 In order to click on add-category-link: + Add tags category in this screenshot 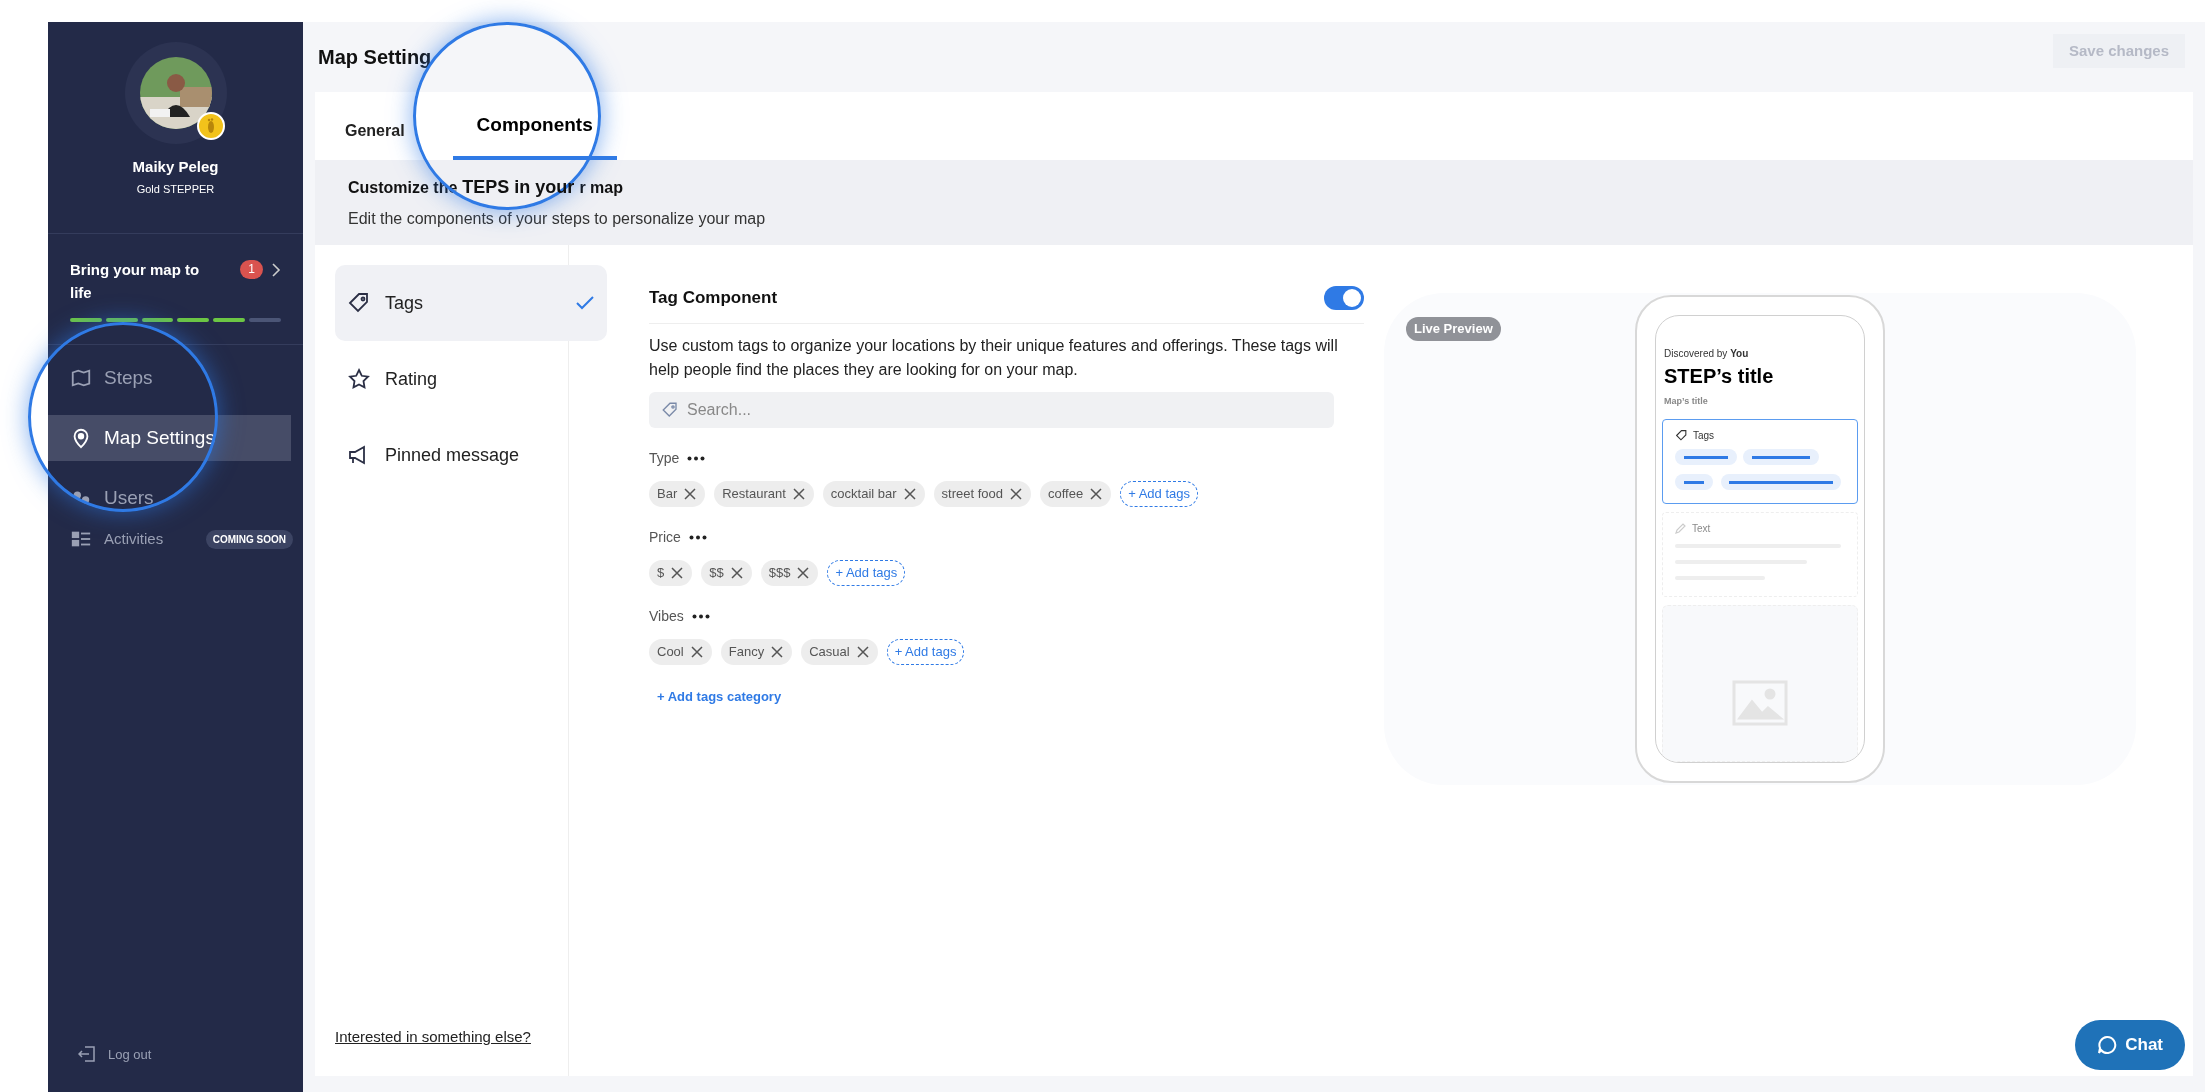, I will do `click(719, 696)`.